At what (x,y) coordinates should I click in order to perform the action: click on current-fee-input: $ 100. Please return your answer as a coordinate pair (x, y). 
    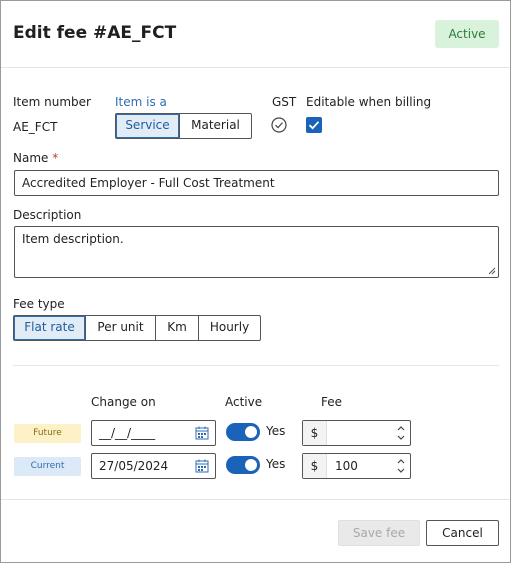
    Looking at the image, I should click on (356, 466).